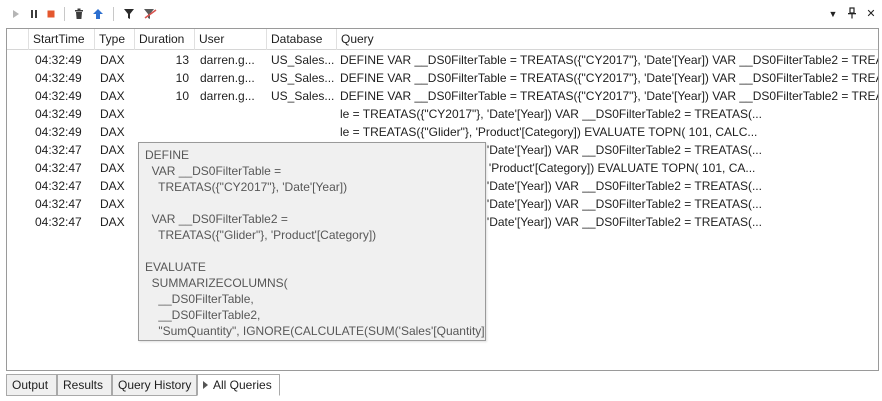 The height and width of the screenshot is (401, 882). I want to click on stop-button, so click(51, 14).